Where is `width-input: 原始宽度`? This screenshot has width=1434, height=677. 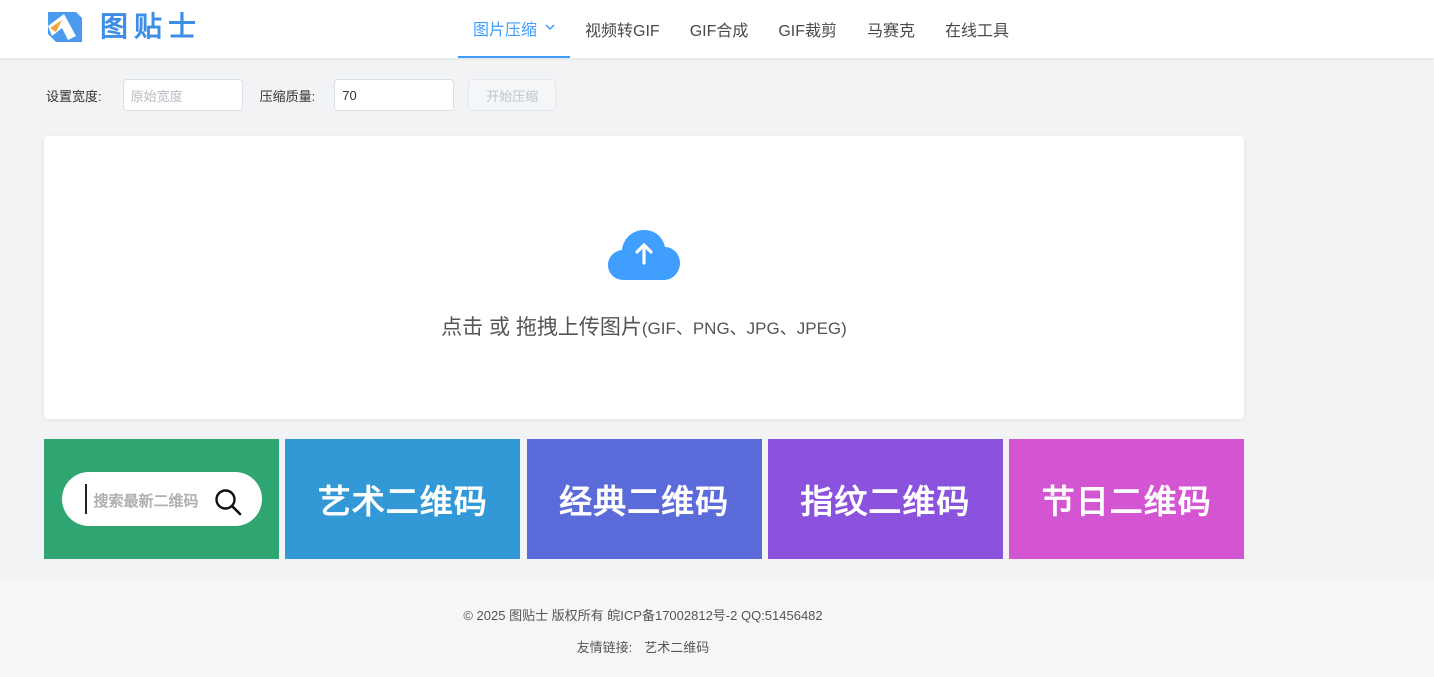
width-input: 原始宽度 is located at coordinates (182, 95).